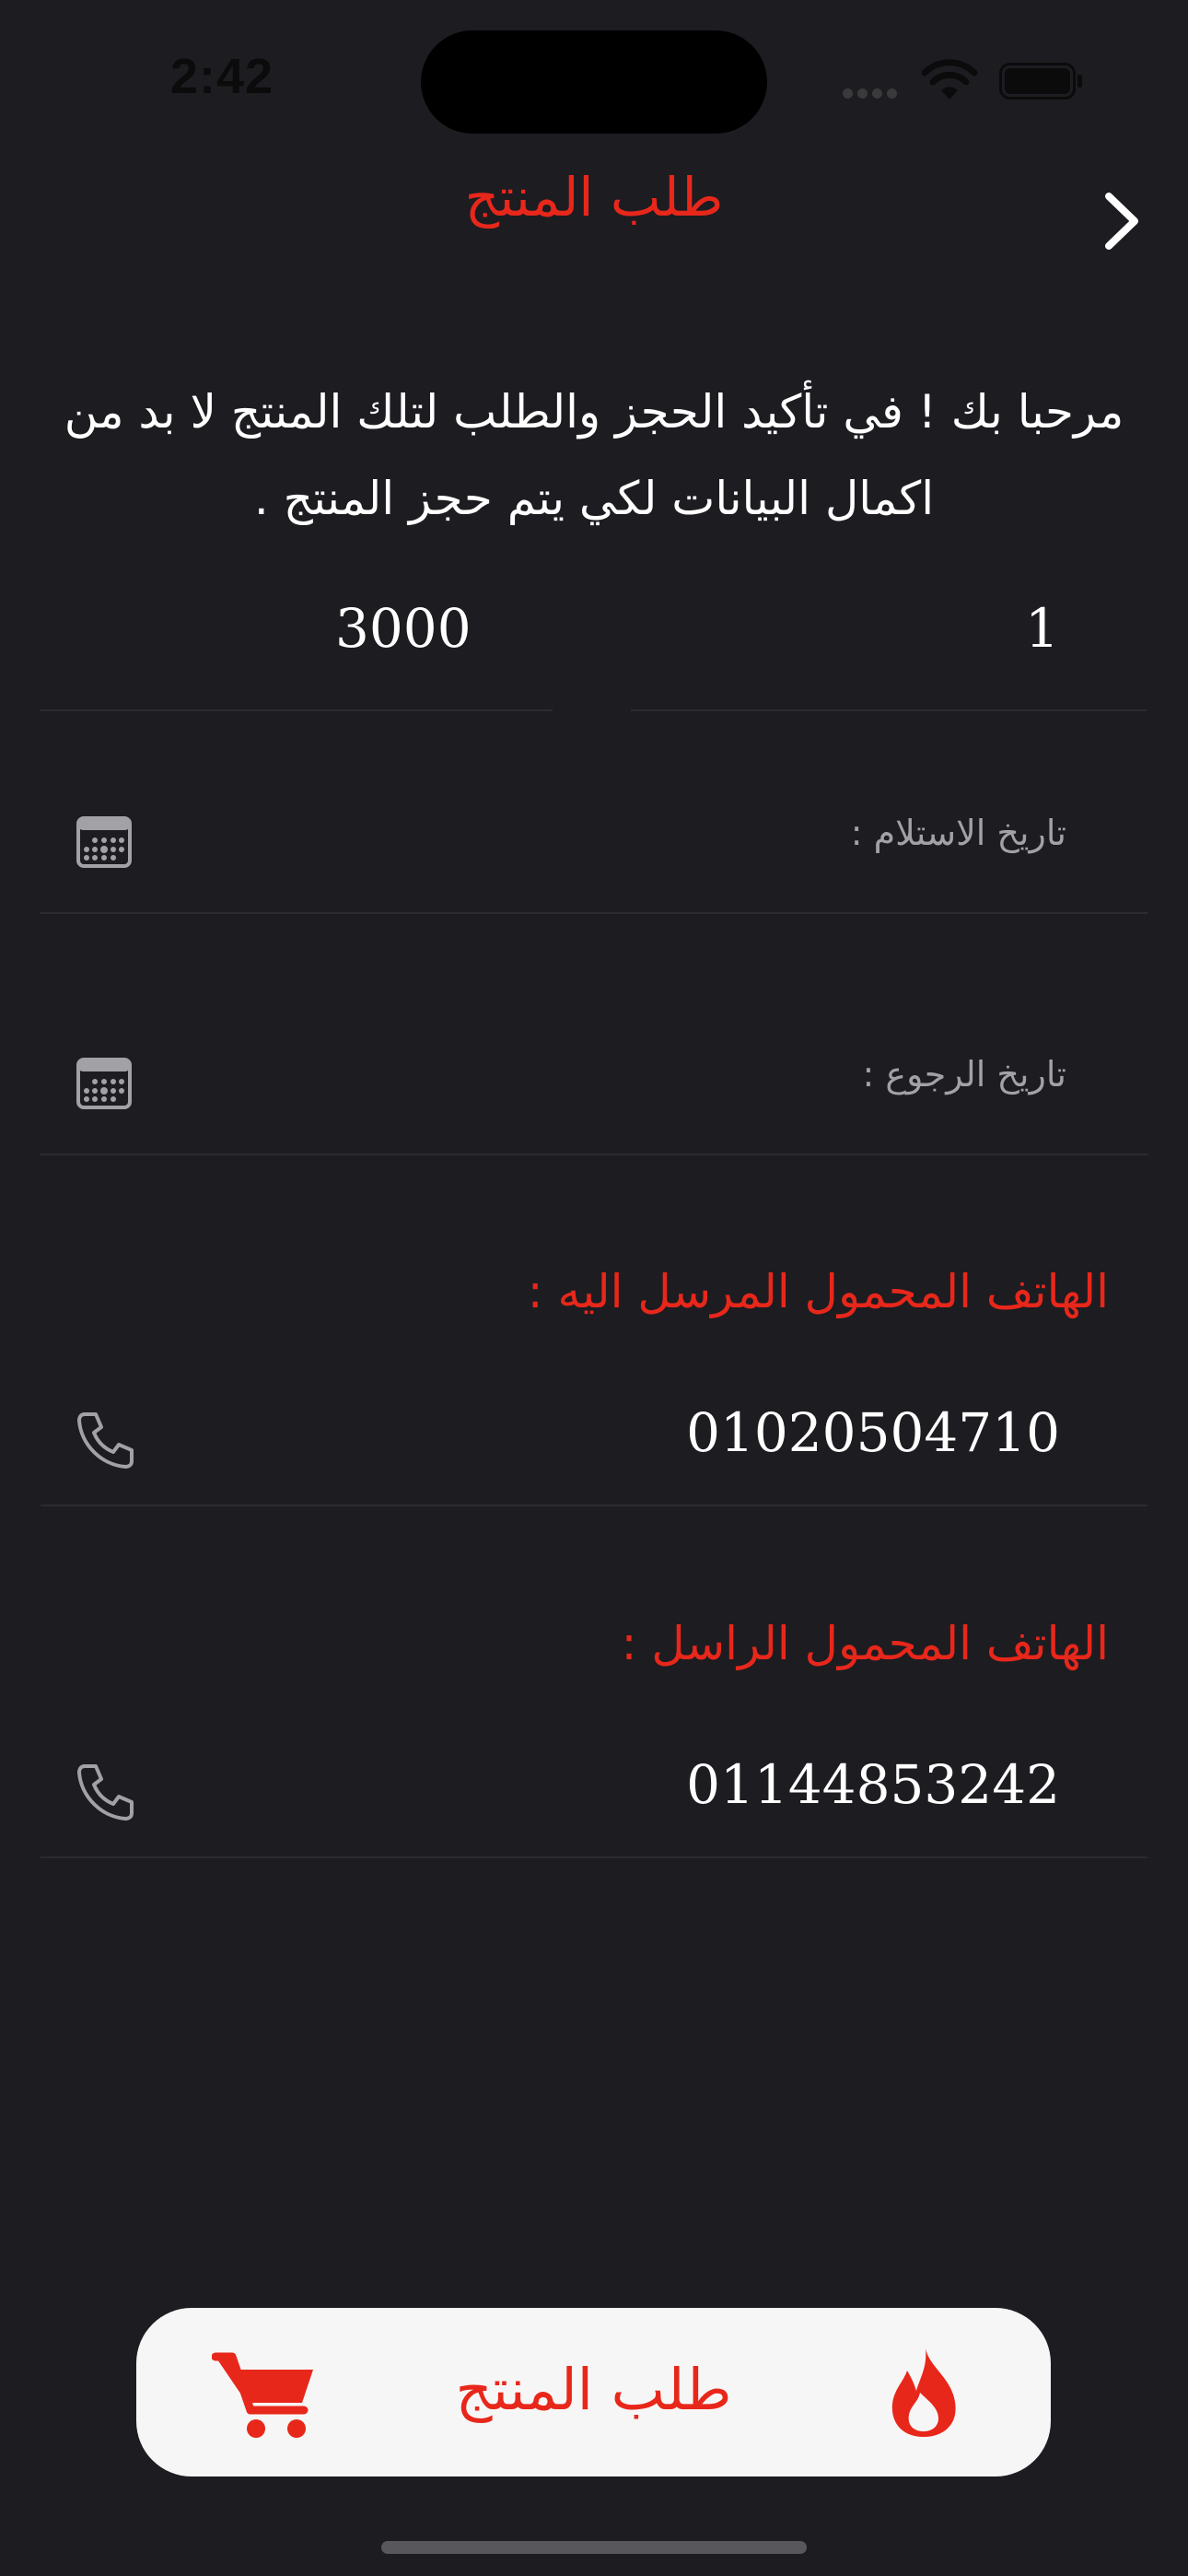 Image resolution: width=1188 pixels, height=2576 pixels. I want to click on battery-icon, so click(1040, 81).